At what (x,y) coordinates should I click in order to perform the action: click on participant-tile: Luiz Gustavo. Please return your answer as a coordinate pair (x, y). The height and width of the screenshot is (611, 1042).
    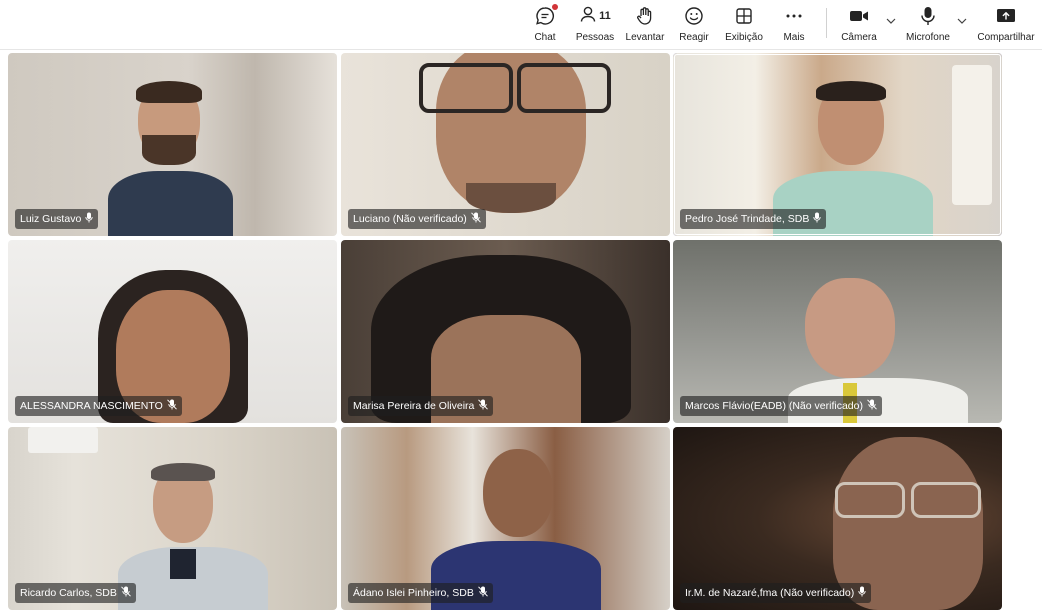
    Looking at the image, I should click on (172, 144).